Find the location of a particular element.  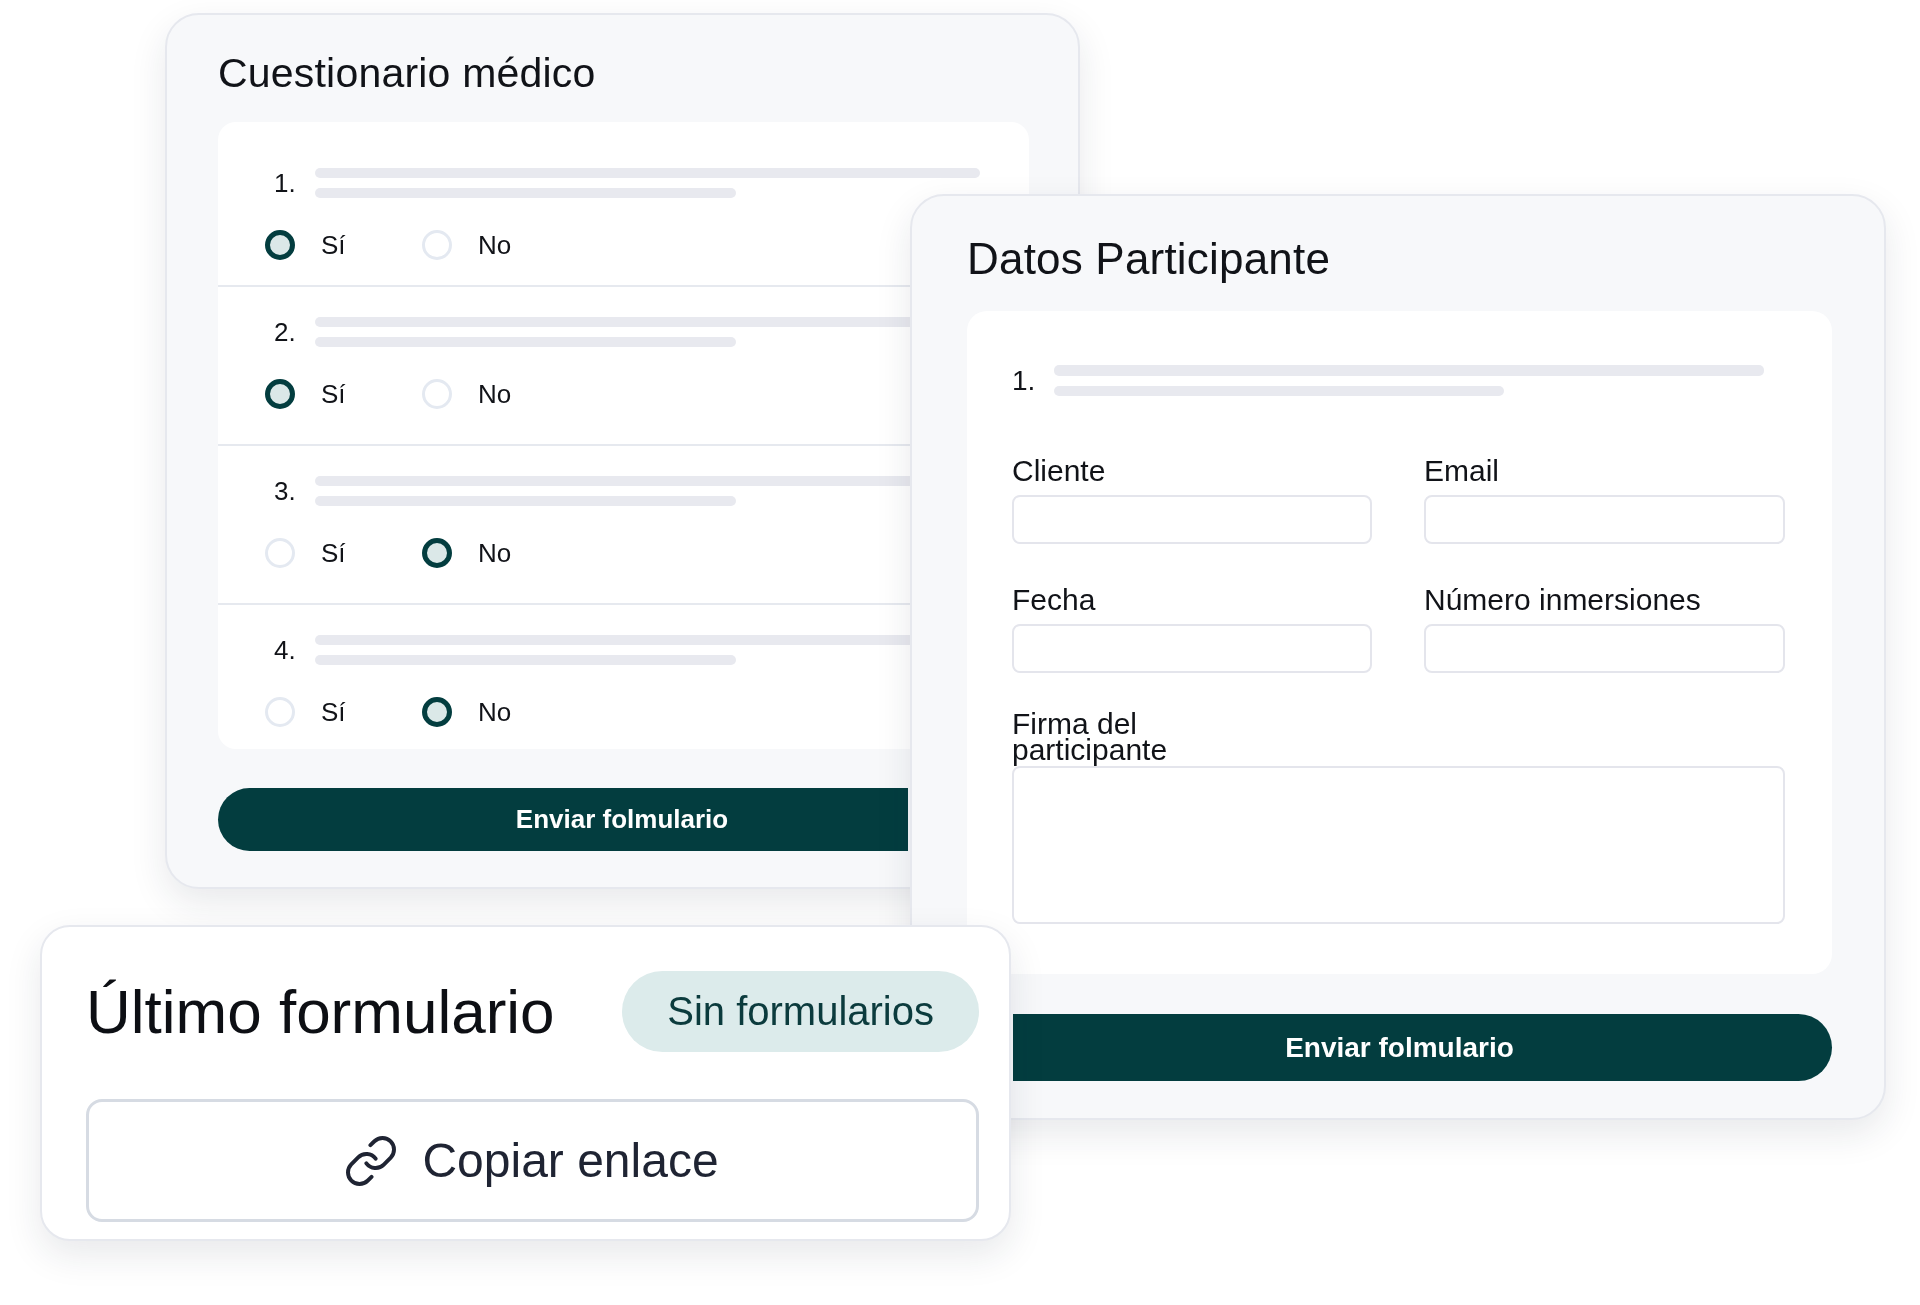

field-label: Cliente is located at coordinates (1059, 471).